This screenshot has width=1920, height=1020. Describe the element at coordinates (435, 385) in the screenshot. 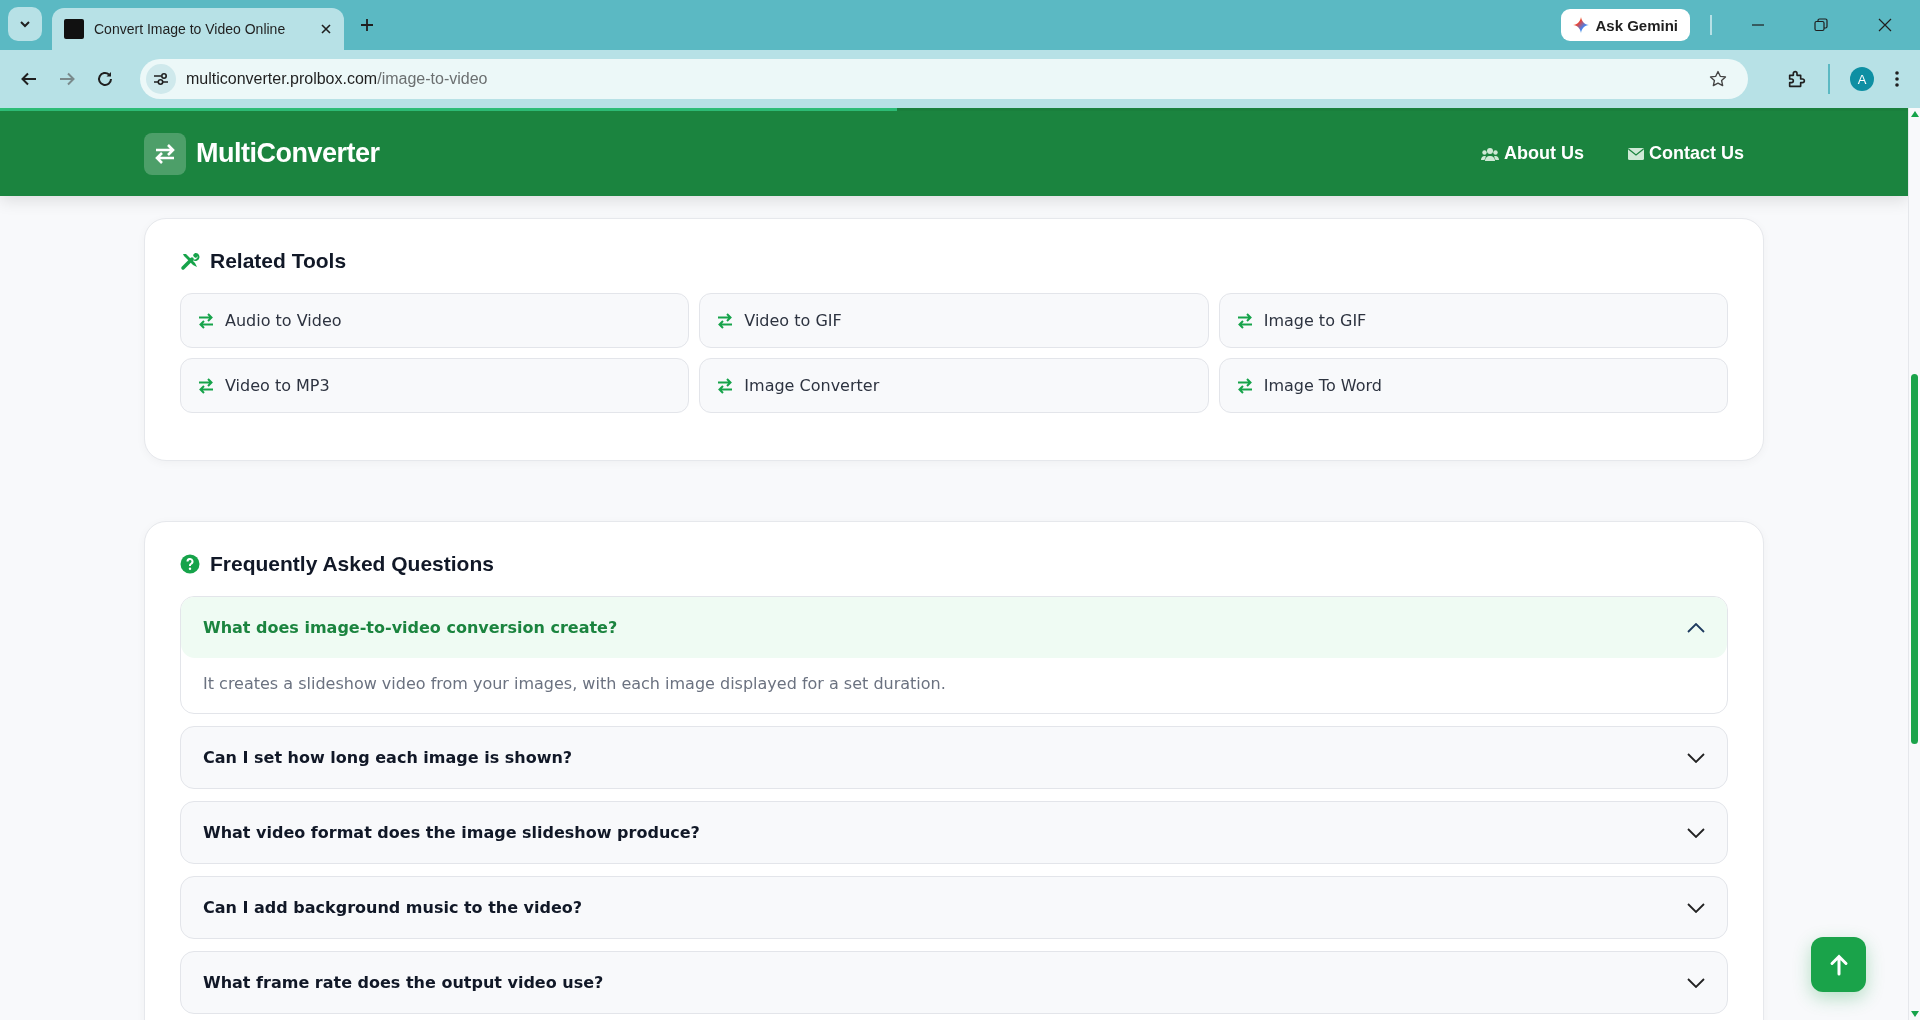

I see `tool-link: Video to MP3` at that location.